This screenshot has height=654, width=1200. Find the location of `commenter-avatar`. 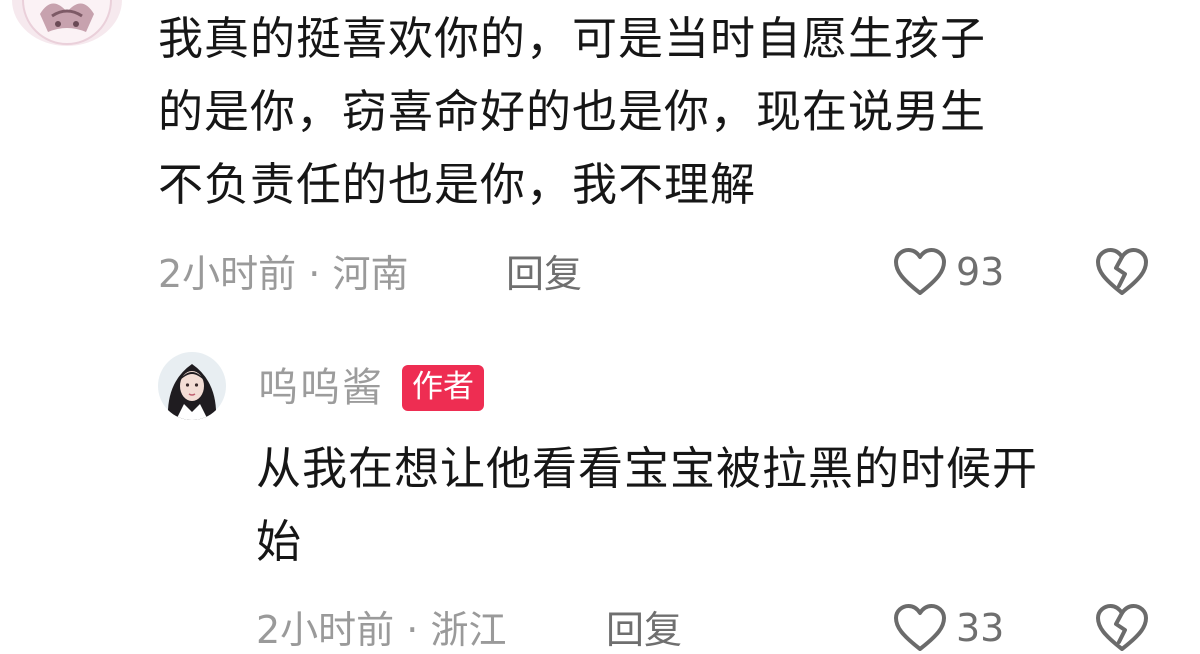

commenter-avatar is located at coordinates (67, 23).